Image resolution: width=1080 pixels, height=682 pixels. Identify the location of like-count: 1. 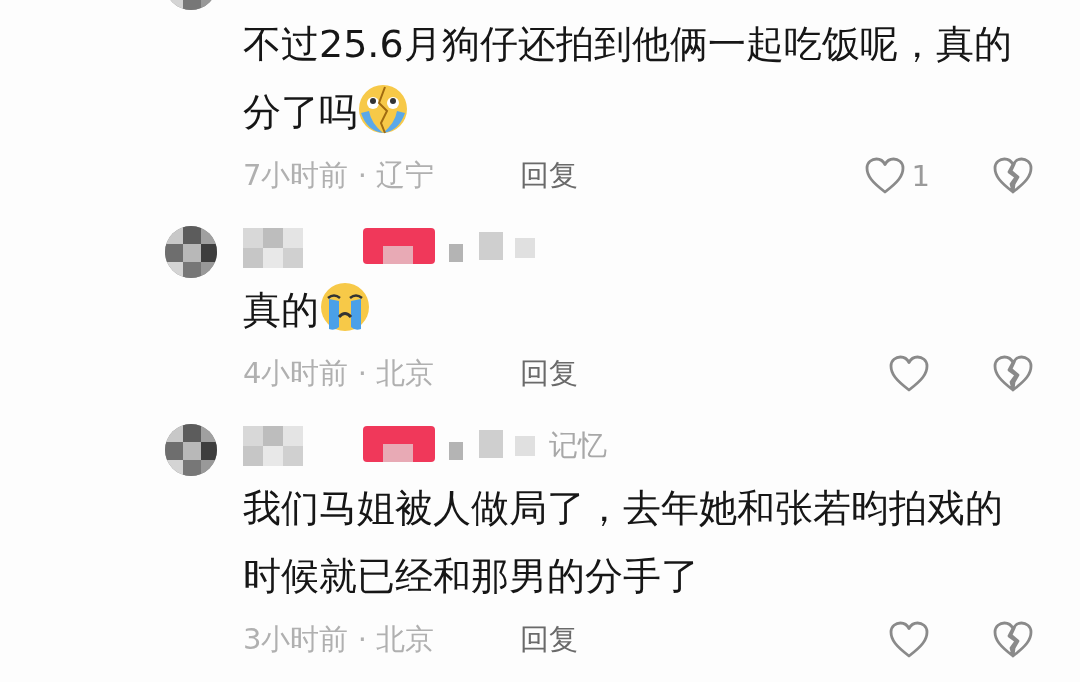
(920, 176).